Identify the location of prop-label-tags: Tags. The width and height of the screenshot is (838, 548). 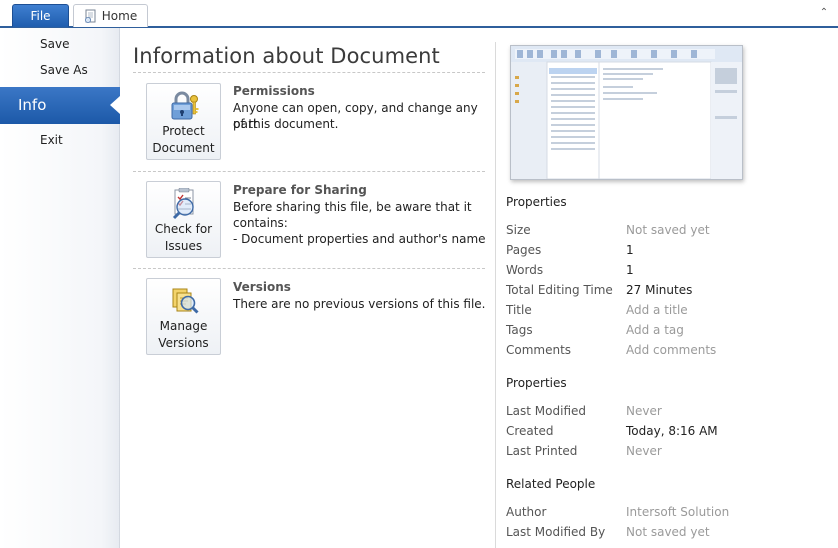
(519, 330).